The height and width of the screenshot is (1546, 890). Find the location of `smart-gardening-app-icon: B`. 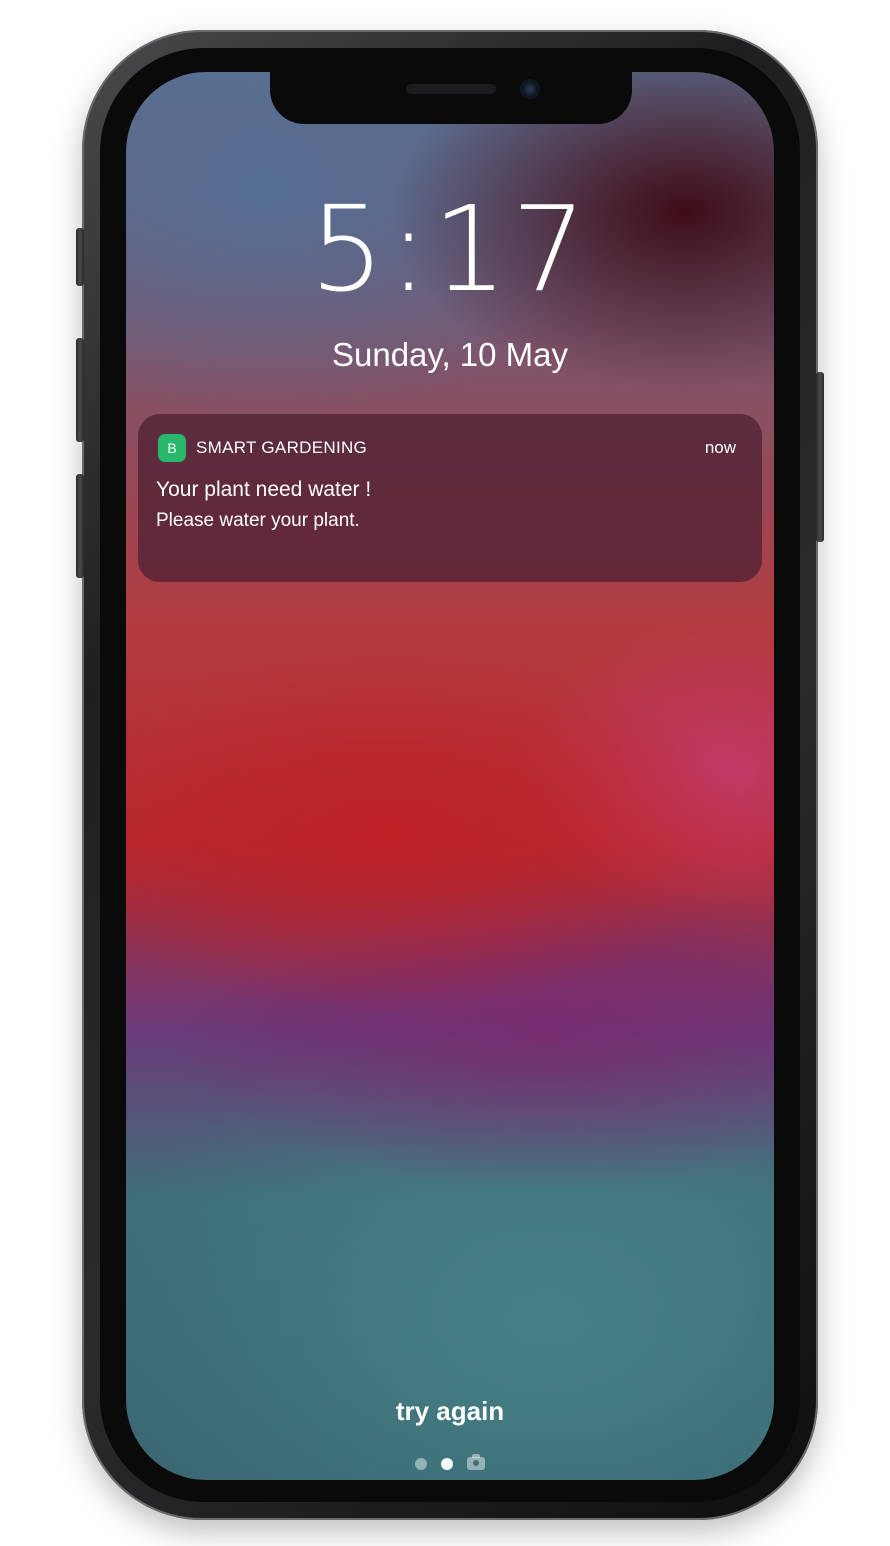

smart-gardening-app-icon: B is located at coordinates (172, 448).